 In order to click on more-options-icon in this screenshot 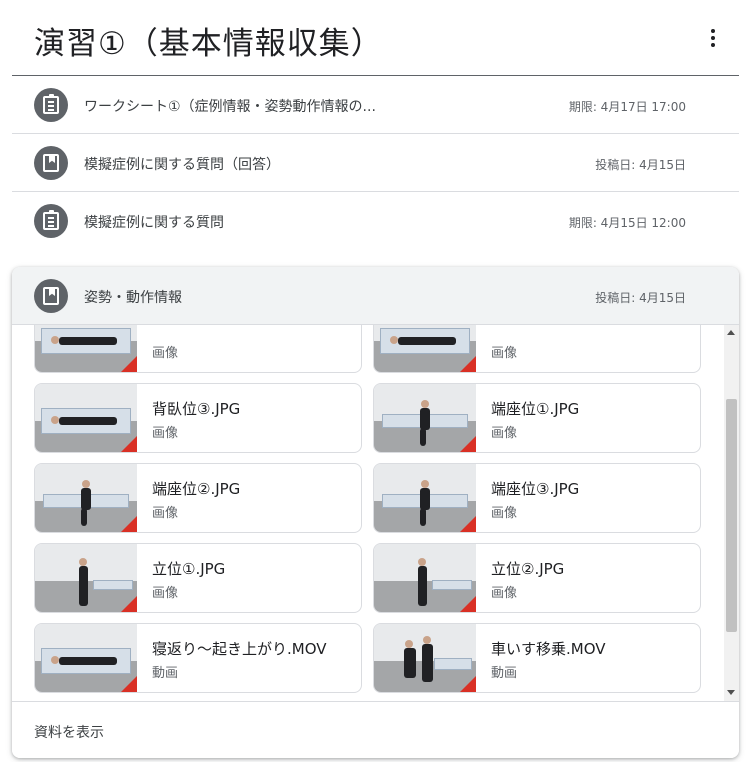, I will do `click(713, 40)`.